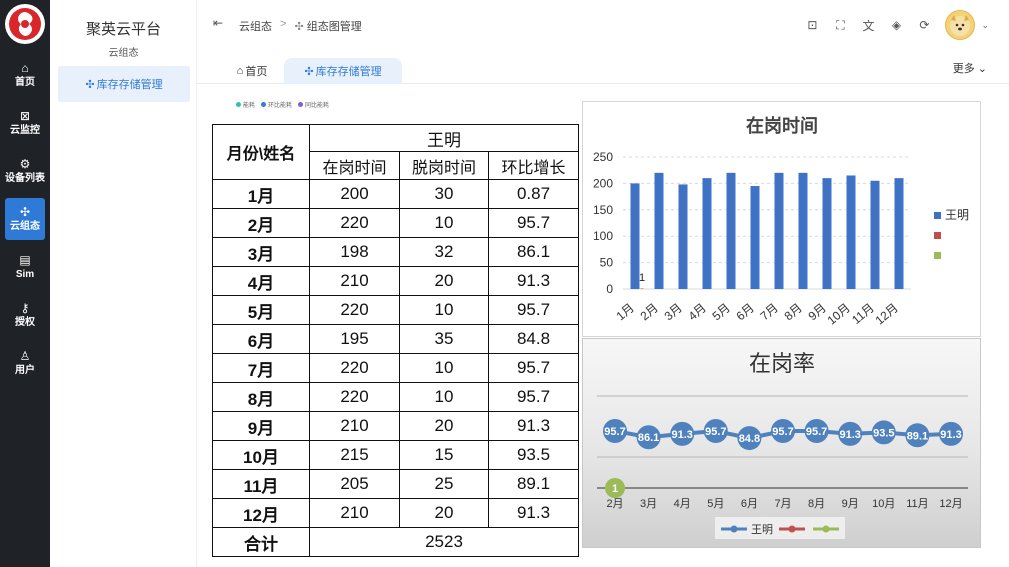 The height and width of the screenshot is (567, 1009). I want to click on fullscreen-icon: ⛶, so click(840, 25).